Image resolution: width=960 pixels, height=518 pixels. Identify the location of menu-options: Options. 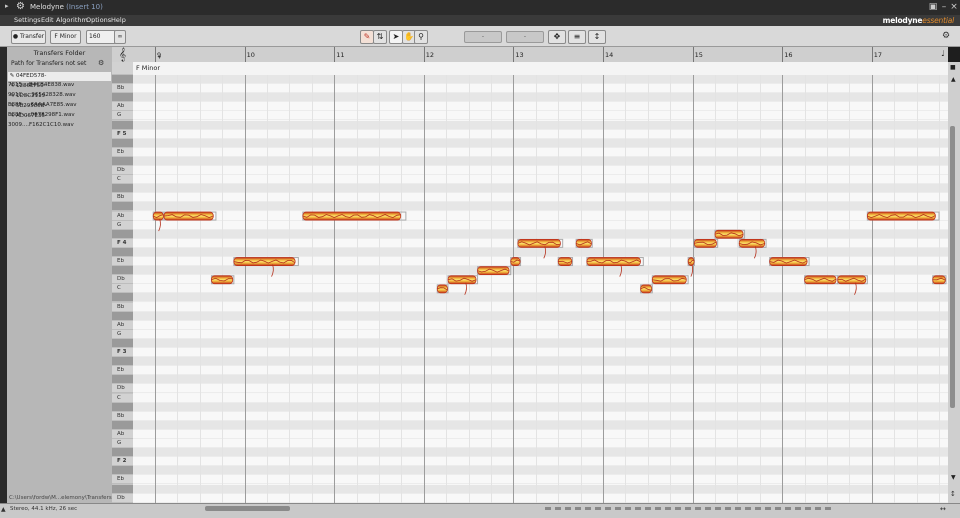
(98, 20).